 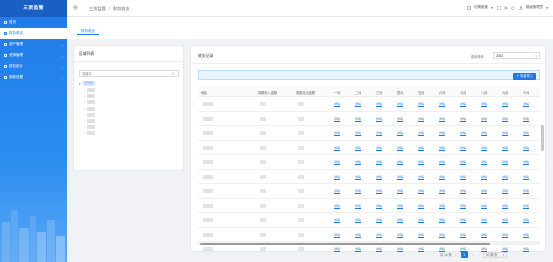 What do you see at coordinates (88, 83) in the screenshot?
I see `tree-root-label` at bounding box center [88, 83].